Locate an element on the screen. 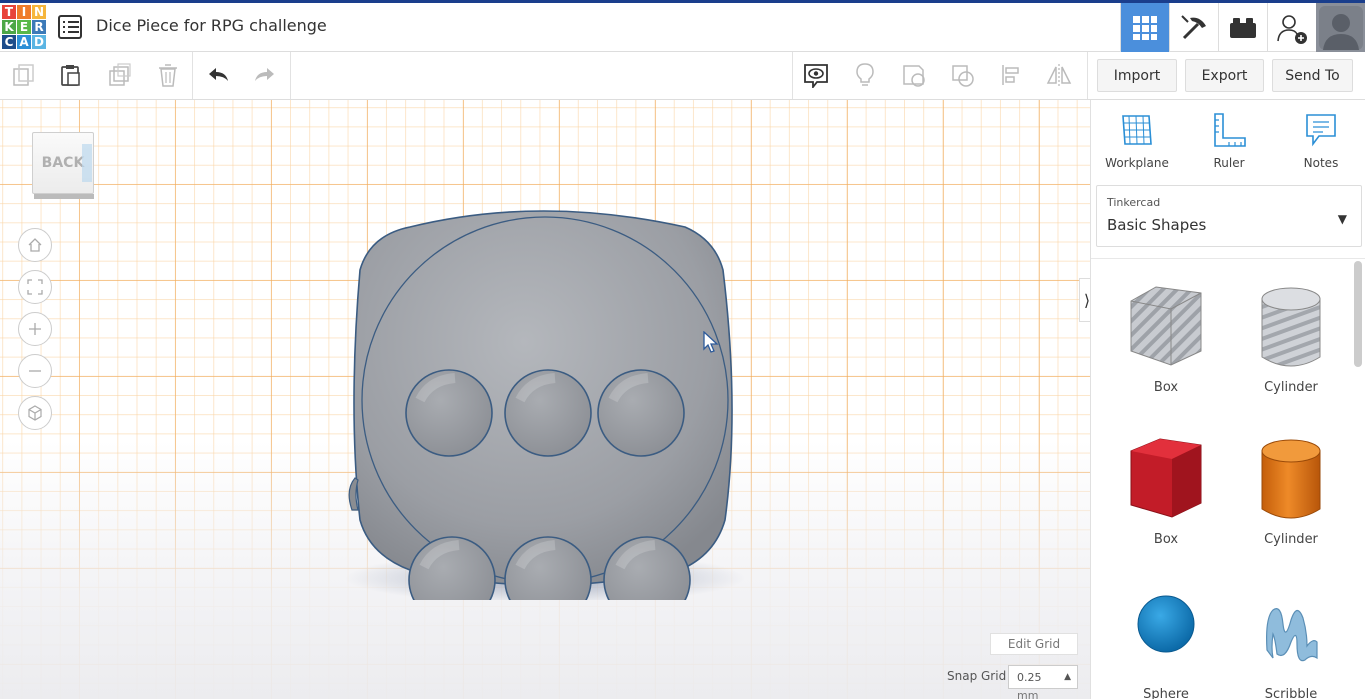  mirror-button is located at coordinates (1059, 75).